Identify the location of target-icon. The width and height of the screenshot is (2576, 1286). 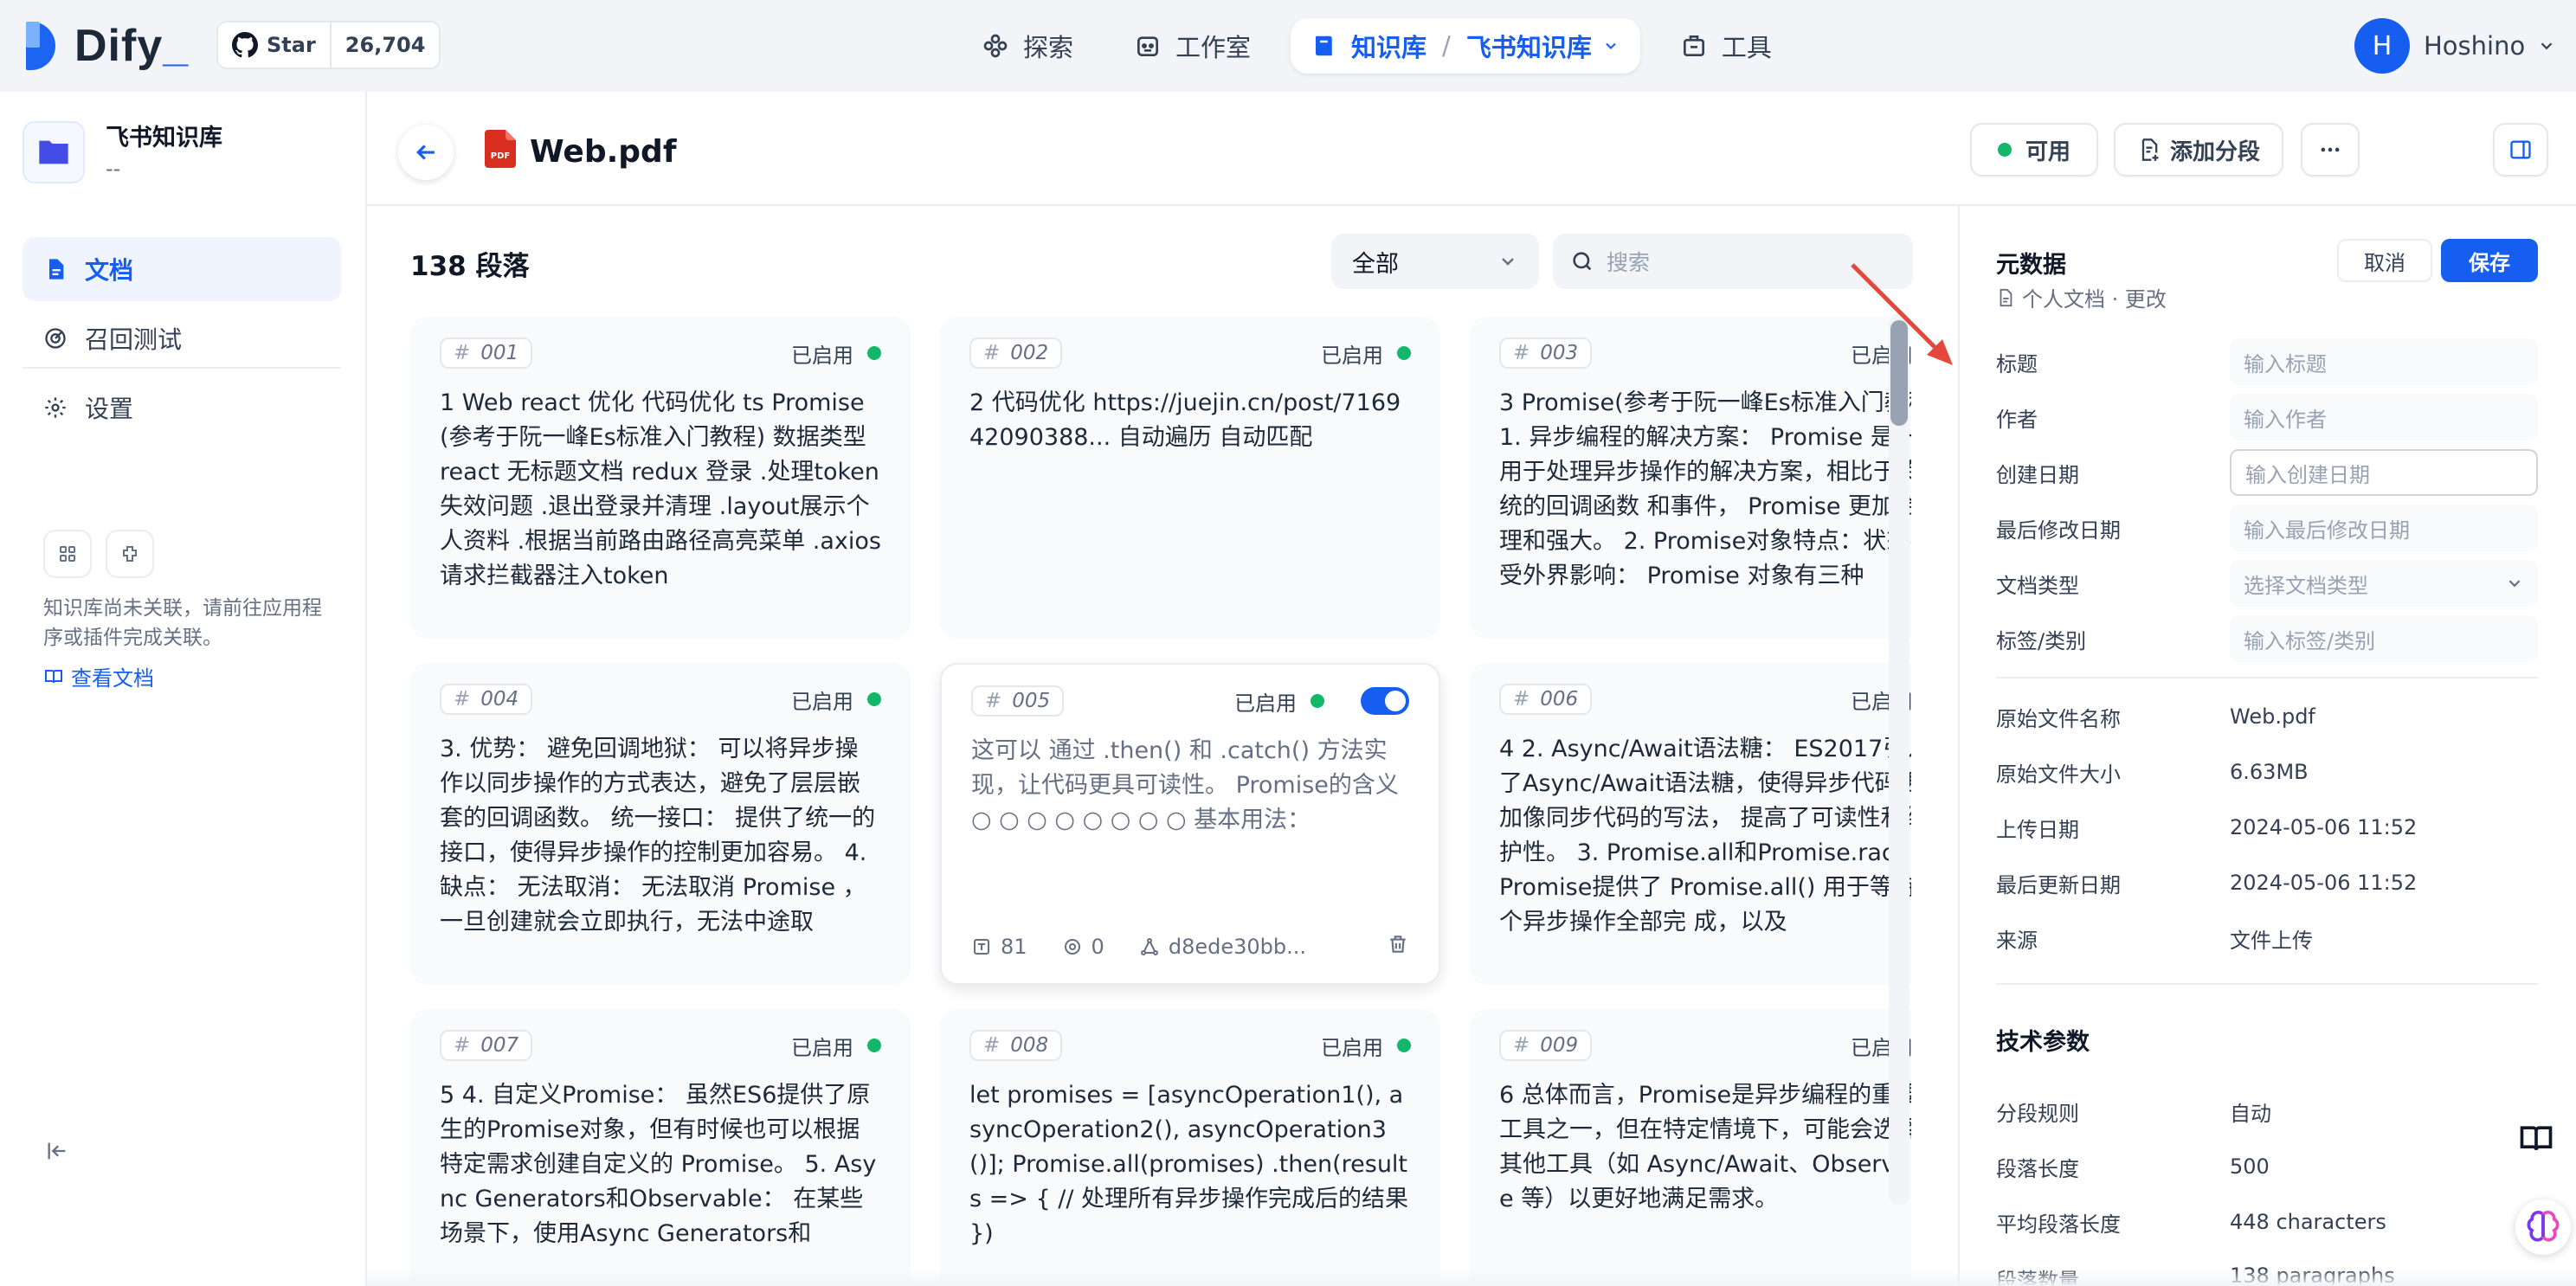
(55, 338).